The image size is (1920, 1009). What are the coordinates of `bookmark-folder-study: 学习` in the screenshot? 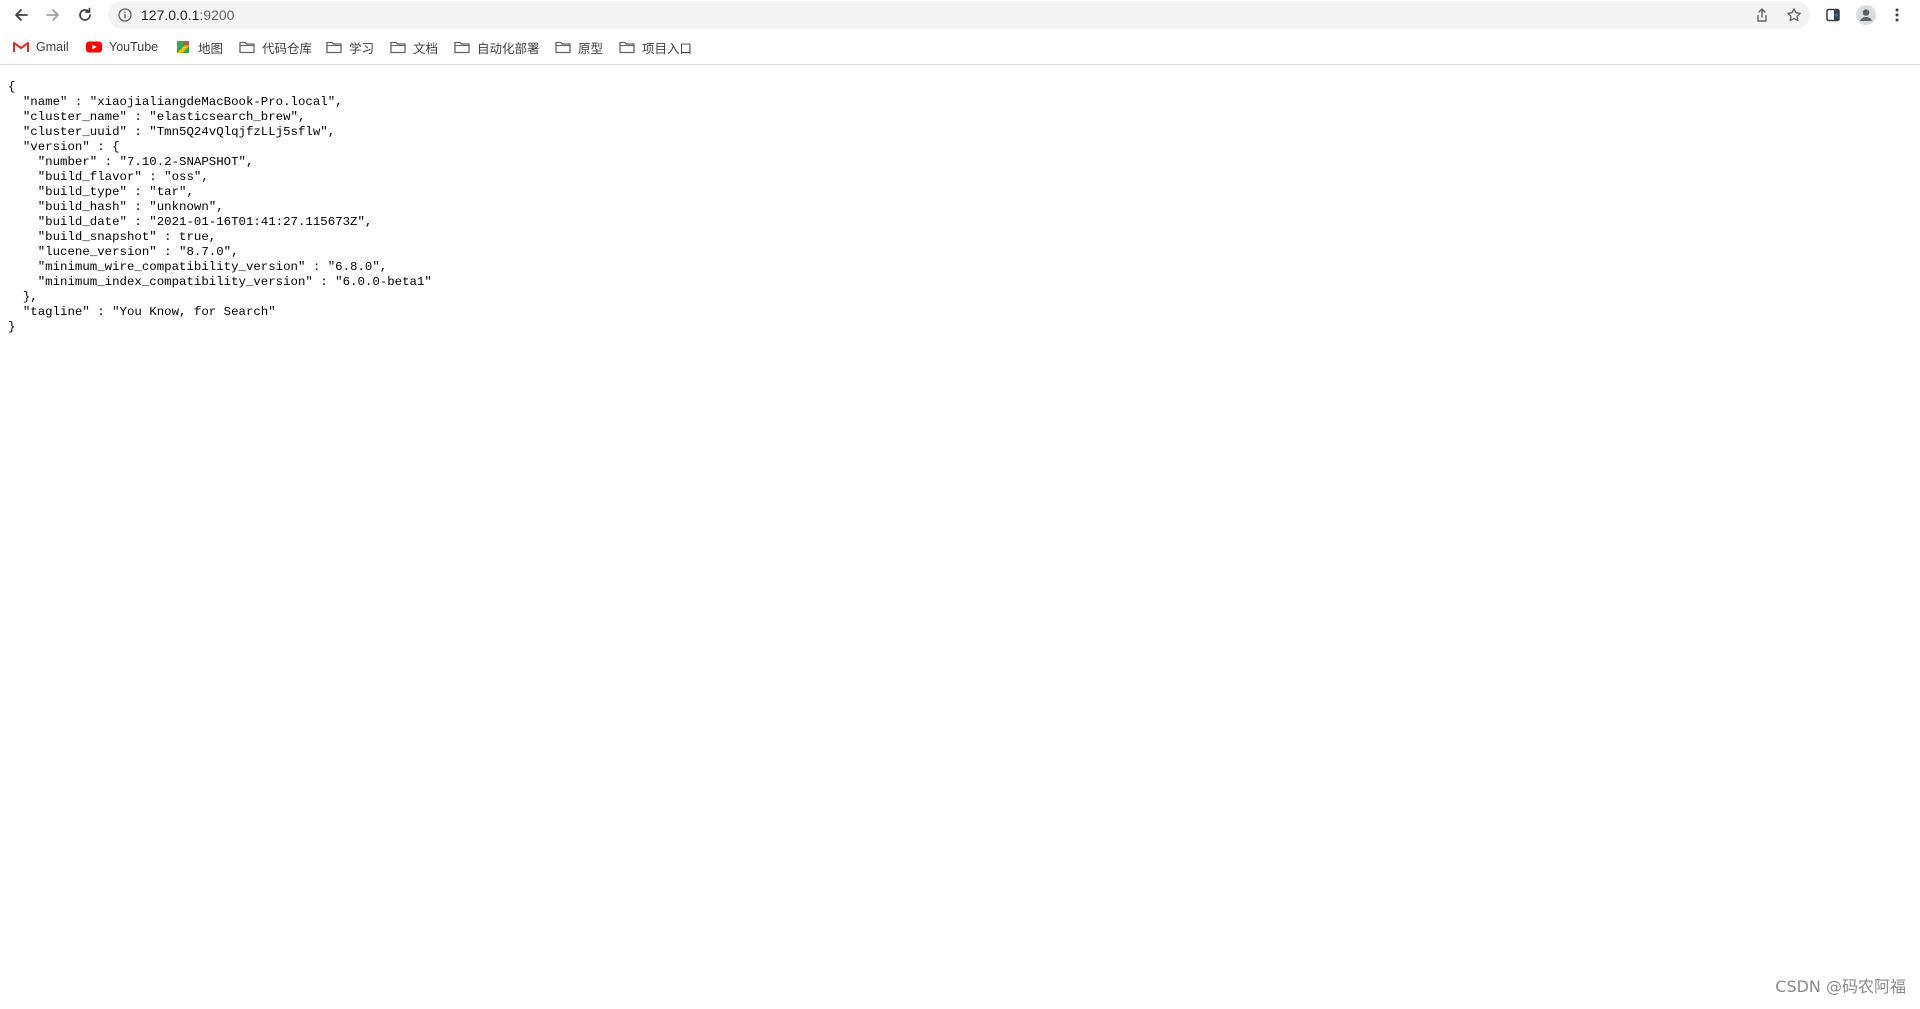 It's located at (350, 47).